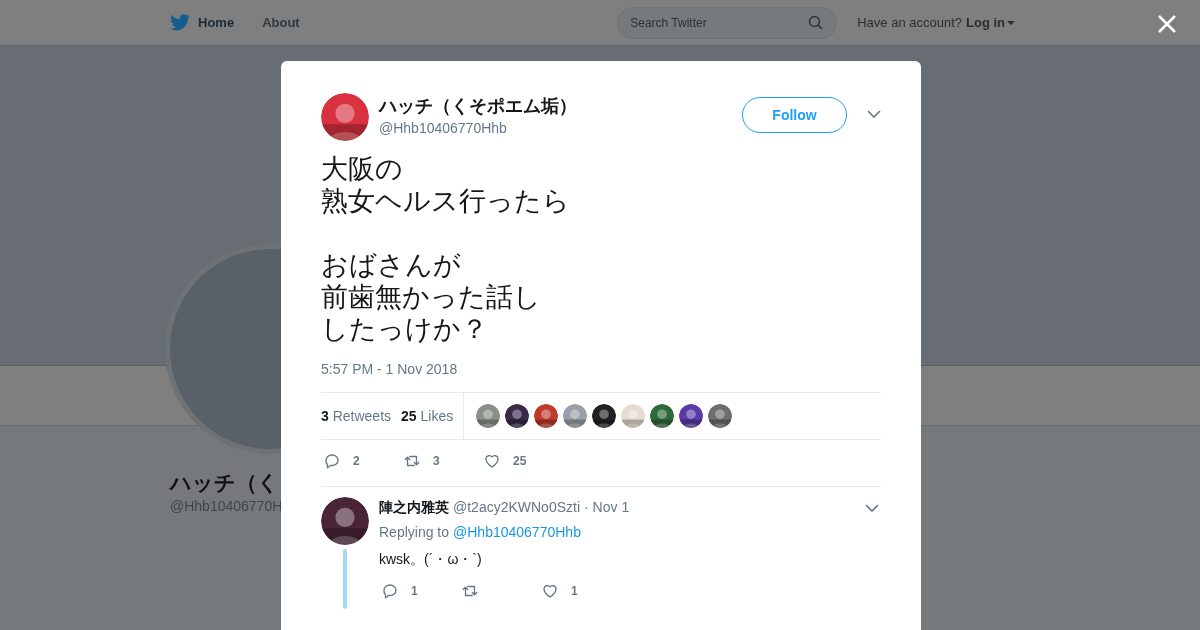  I want to click on reply-author-name: 陣之内雅英, so click(414, 507).